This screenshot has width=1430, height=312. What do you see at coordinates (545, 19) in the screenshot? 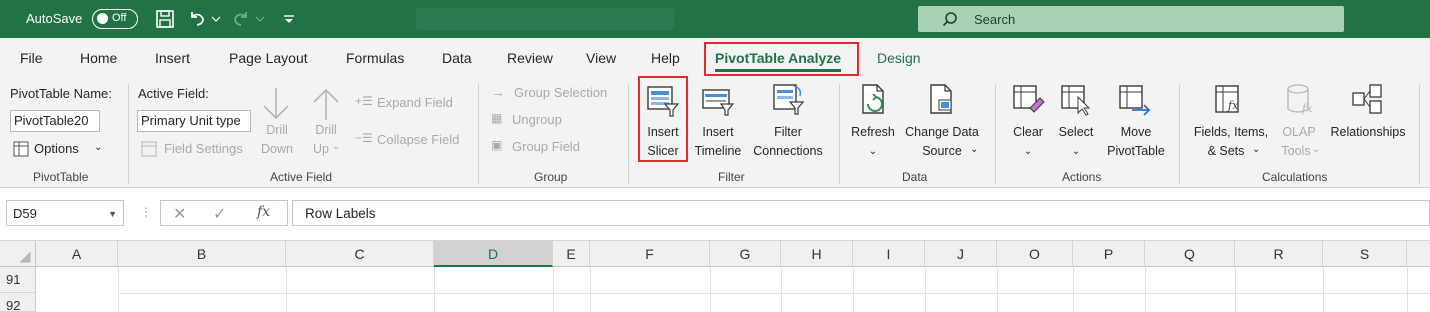
I see `document-title-area` at bounding box center [545, 19].